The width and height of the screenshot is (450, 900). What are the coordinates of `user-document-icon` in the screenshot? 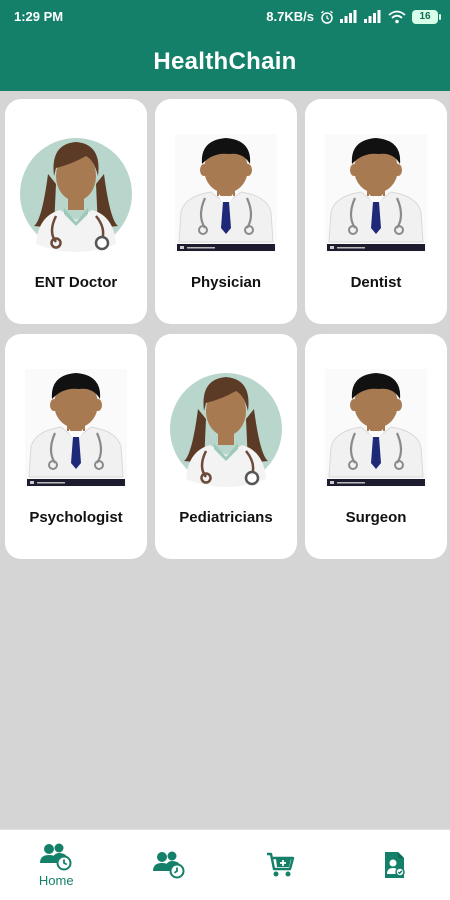 It's located at (394, 865).